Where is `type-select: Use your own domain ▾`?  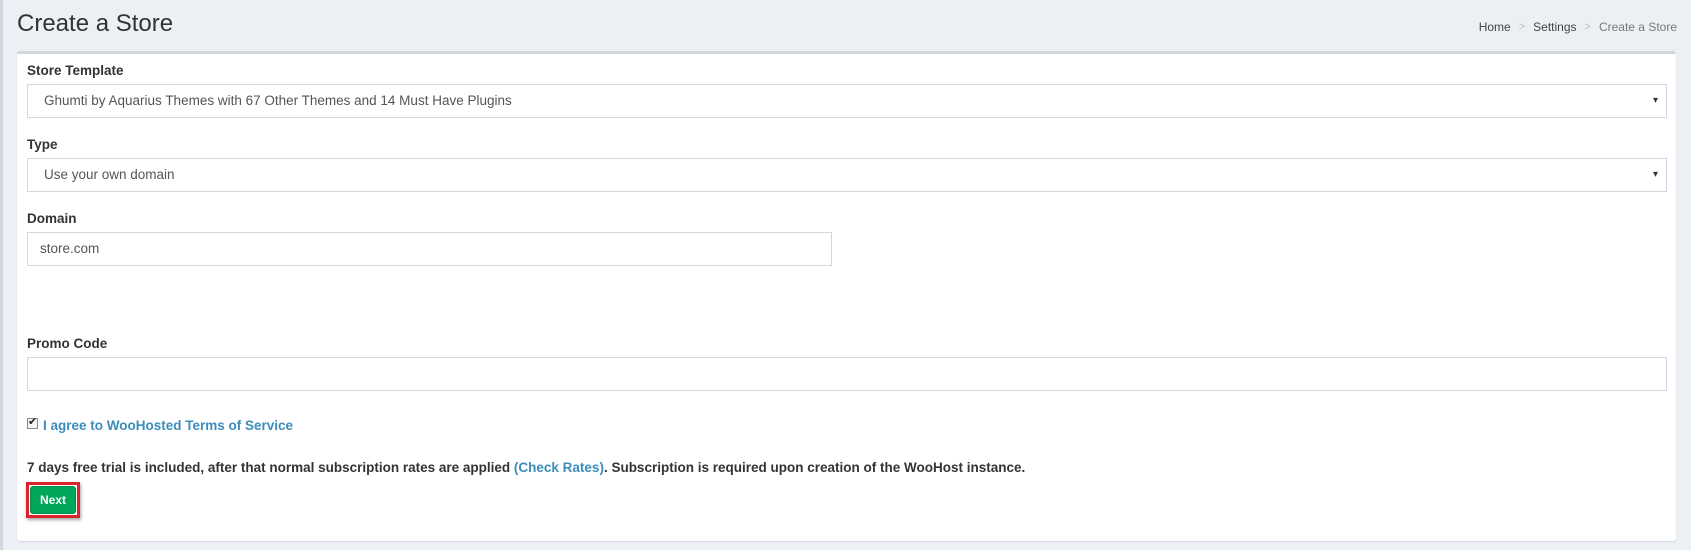 type-select: Use your own domain ▾ is located at coordinates (847, 175).